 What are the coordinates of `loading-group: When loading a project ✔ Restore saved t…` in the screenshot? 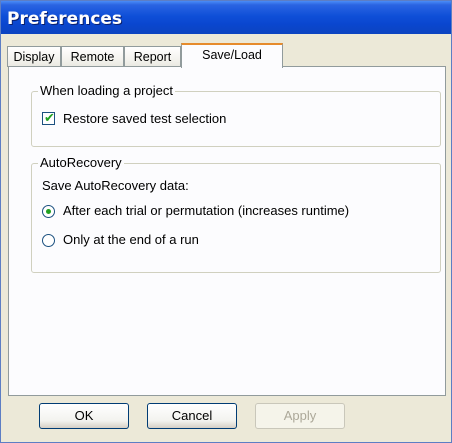 It's located at (236, 115).